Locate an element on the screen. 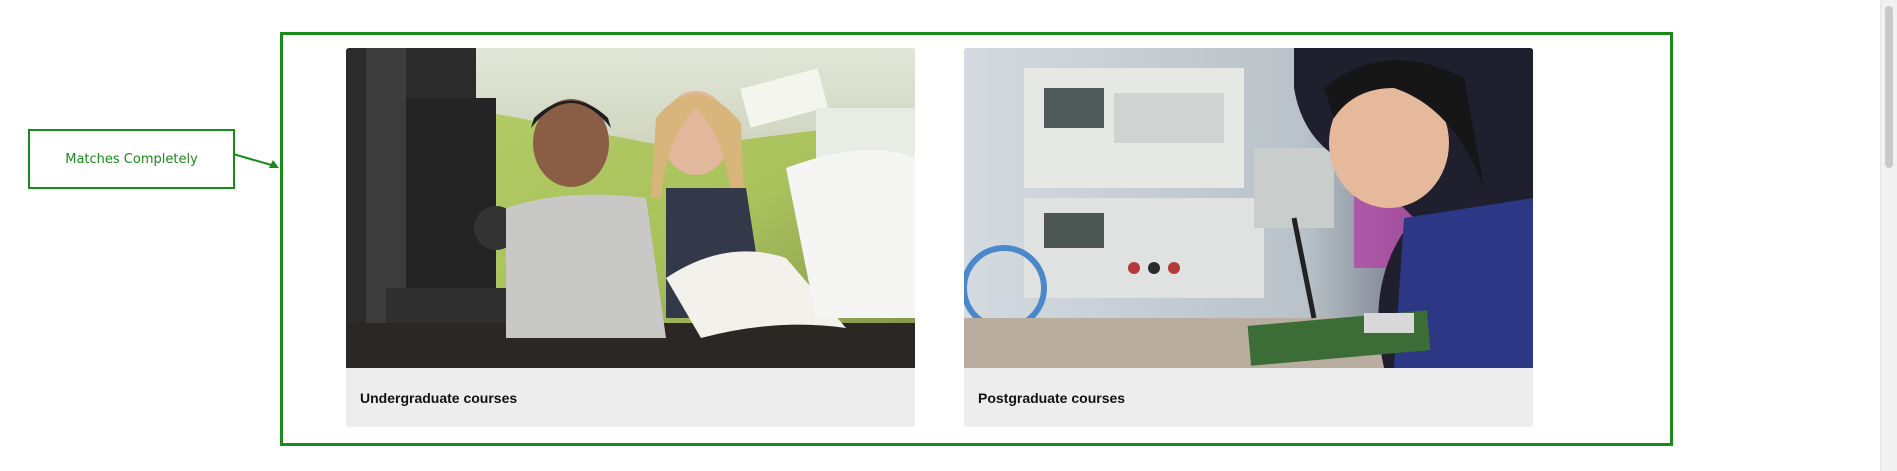 The image size is (1897, 471). annotation-label: Matches Completely is located at coordinates (131, 159).